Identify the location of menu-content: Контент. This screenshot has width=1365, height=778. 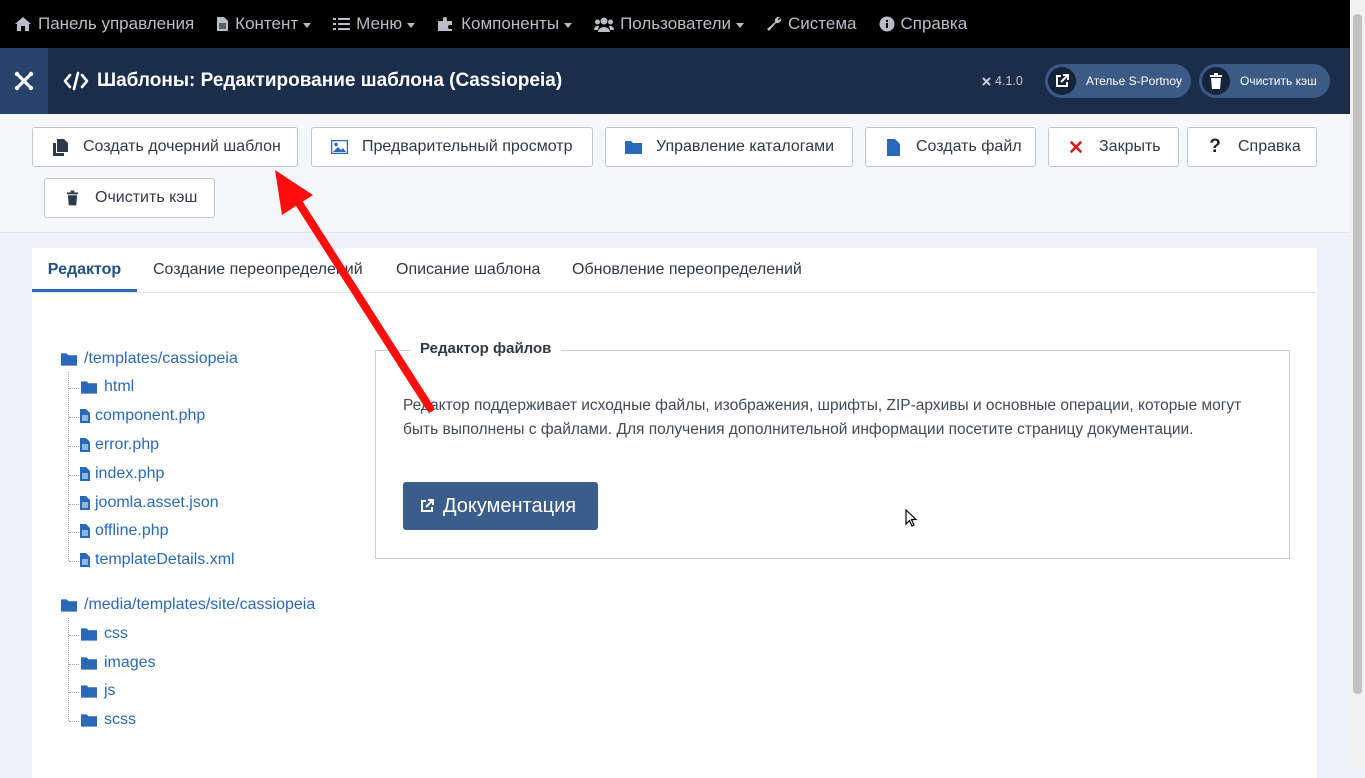
(264, 24).